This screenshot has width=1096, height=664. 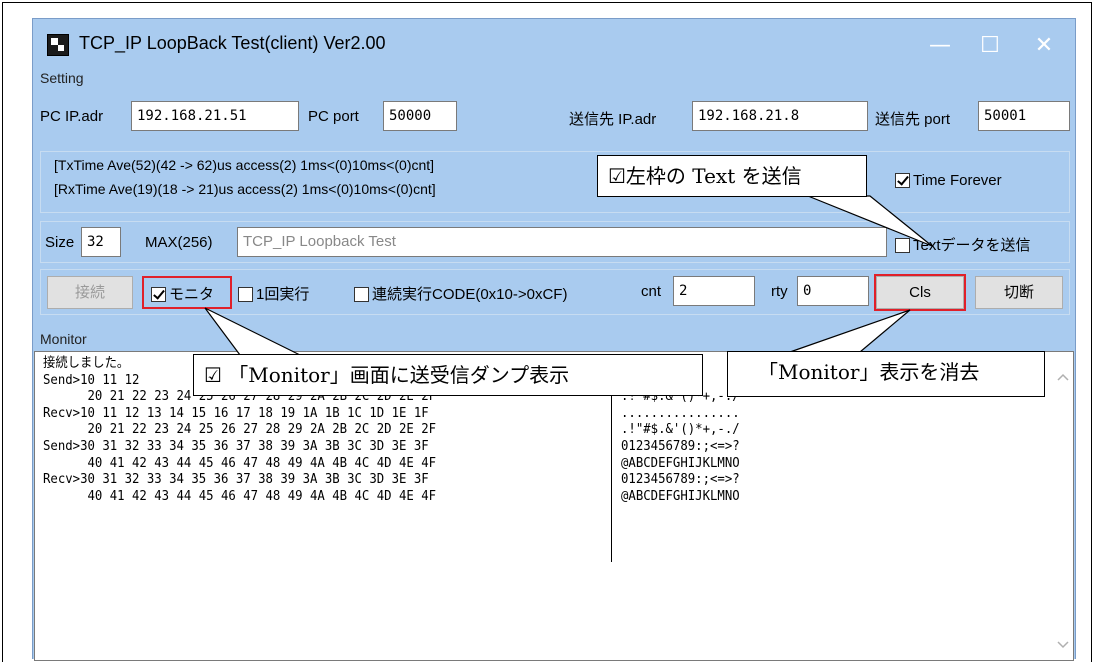 I want to click on max-label: MAX(256), so click(x=179, y=242).